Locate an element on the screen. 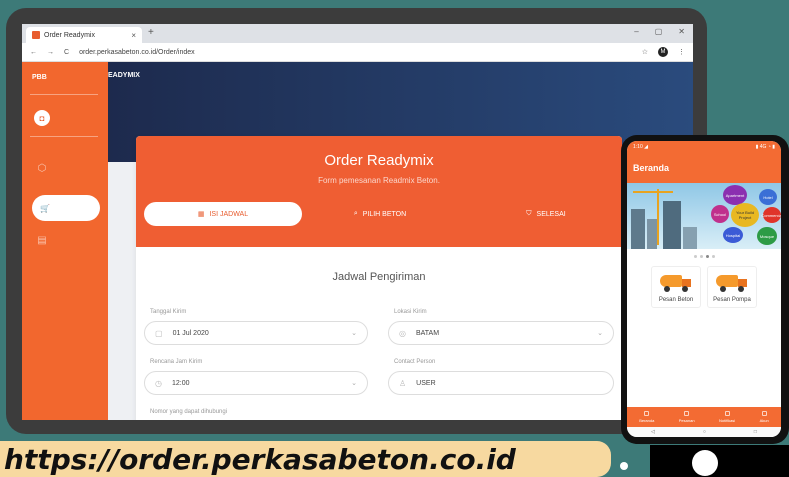  jam-label: Rencana Jam Kirim is located at coordinates (176, 362).